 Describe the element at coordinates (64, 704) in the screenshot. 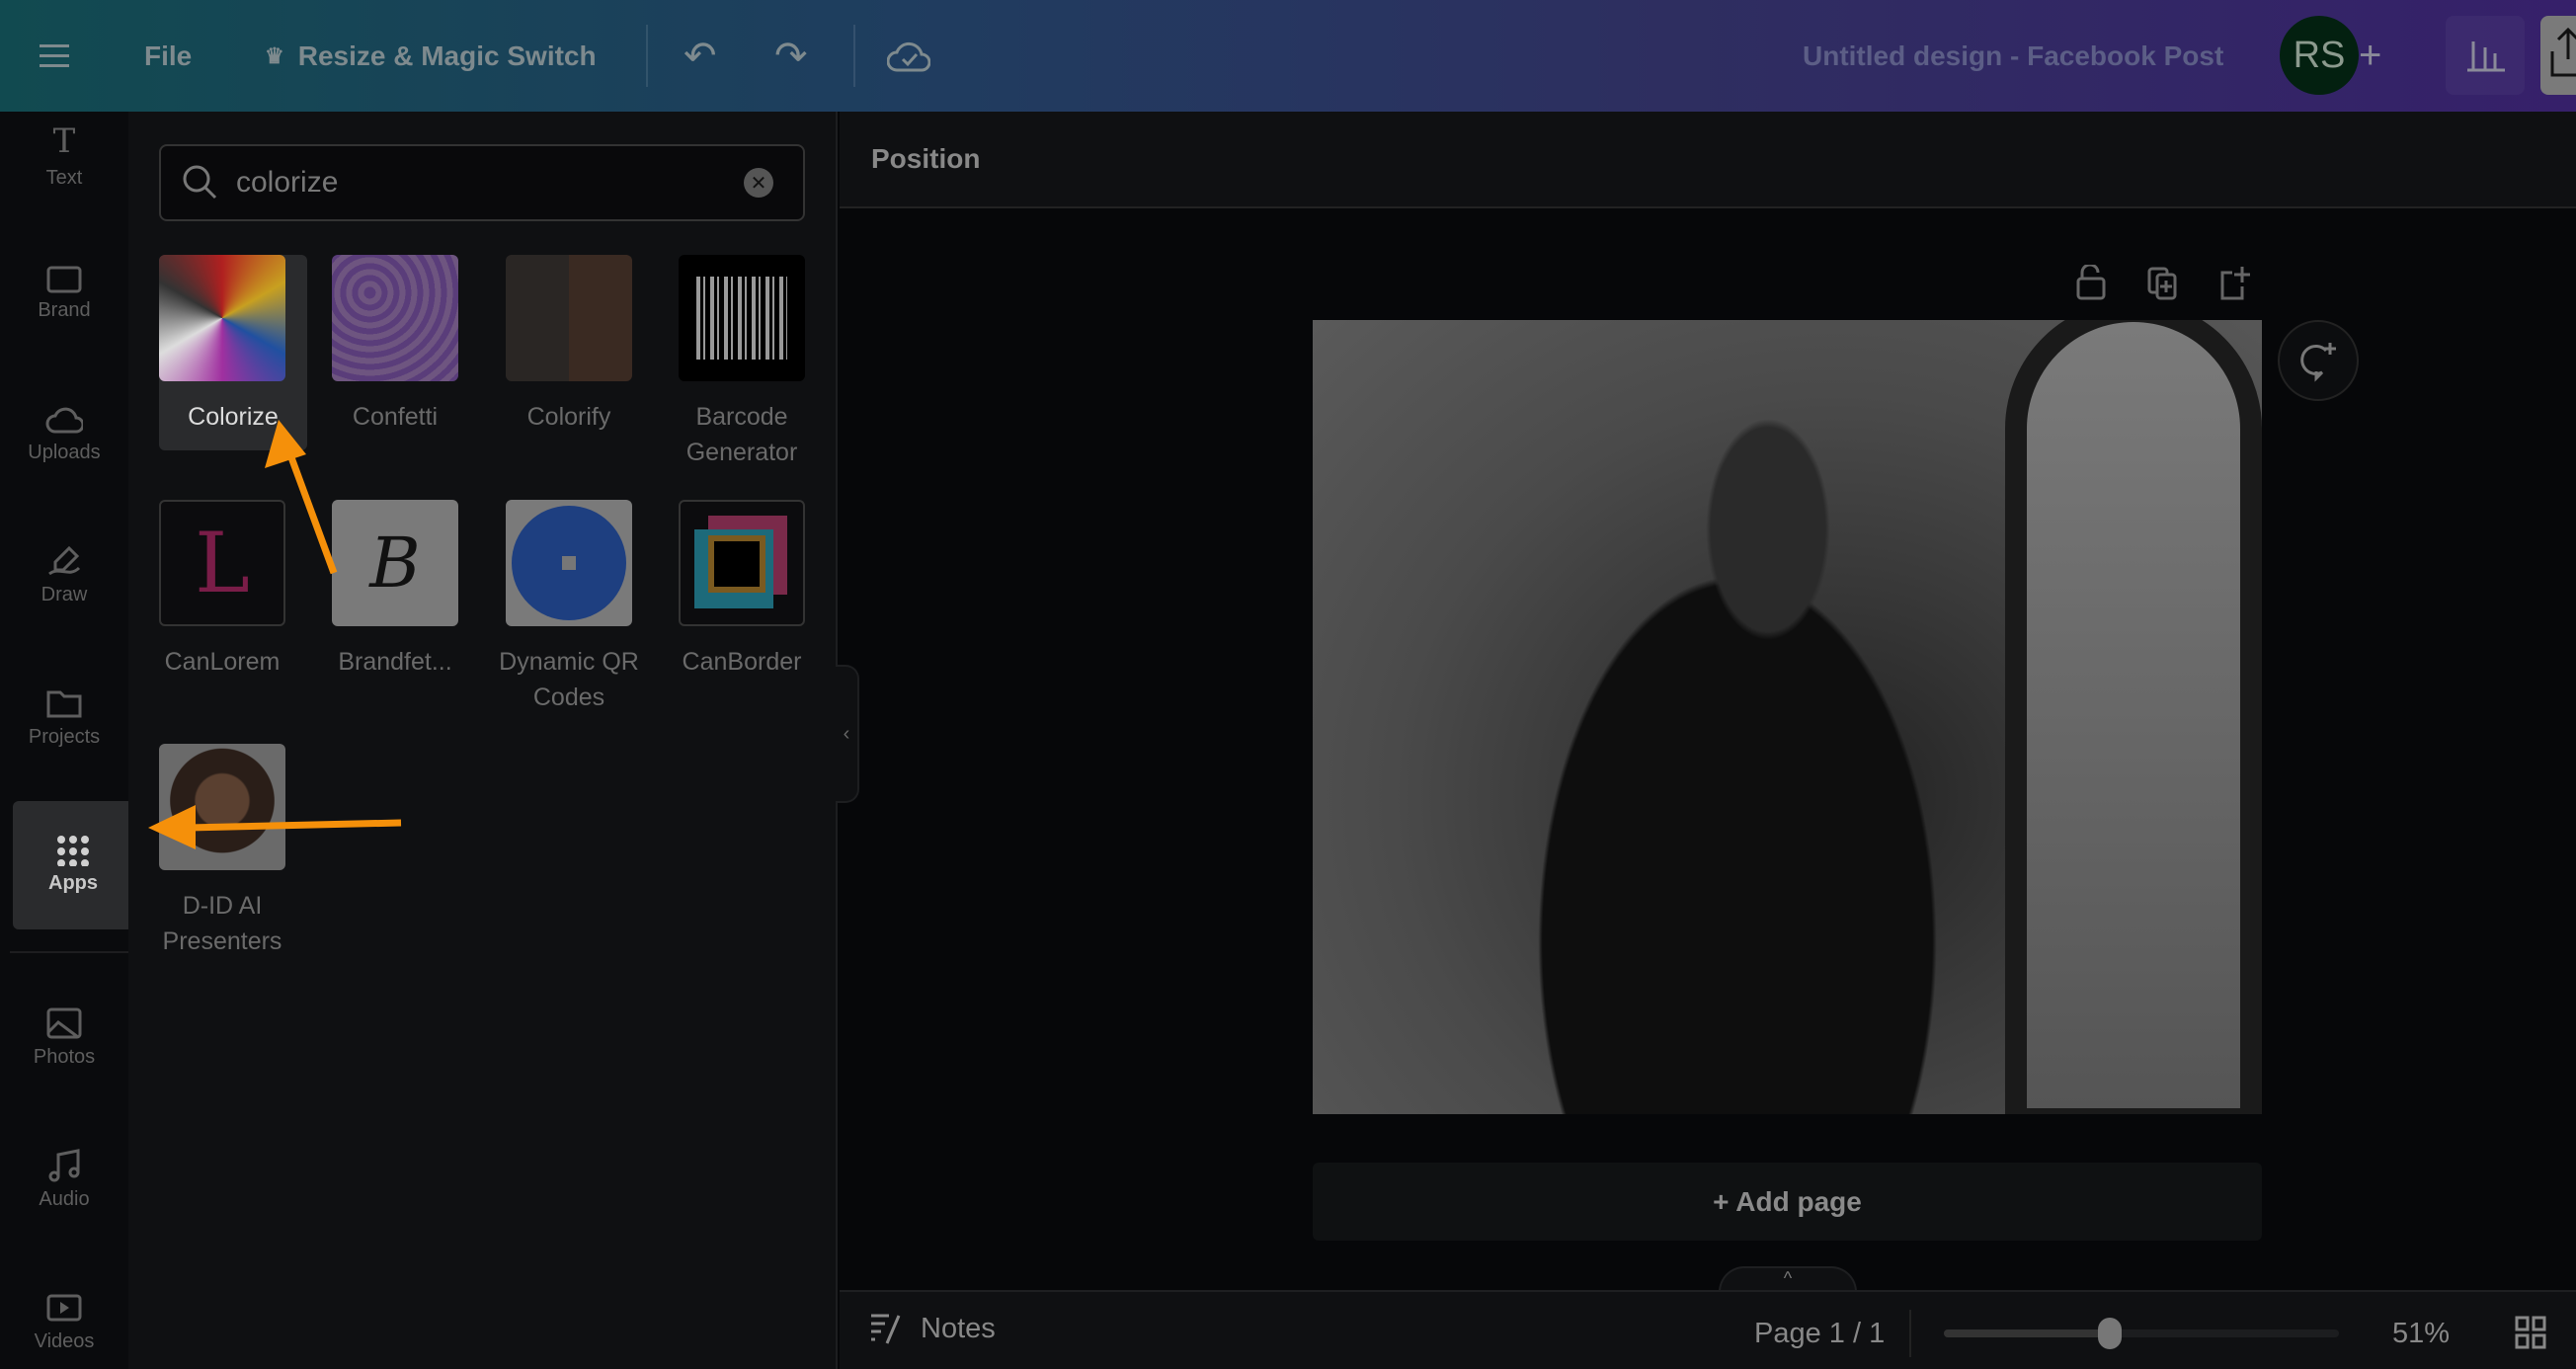

I see `folder-icon` at that location.